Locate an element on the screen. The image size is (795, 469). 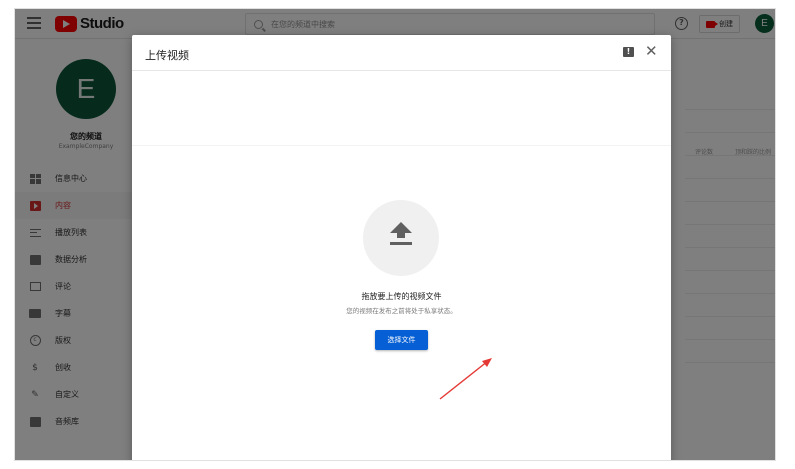
select-files-button: 选择文件 is located at coordinates (401, 340).